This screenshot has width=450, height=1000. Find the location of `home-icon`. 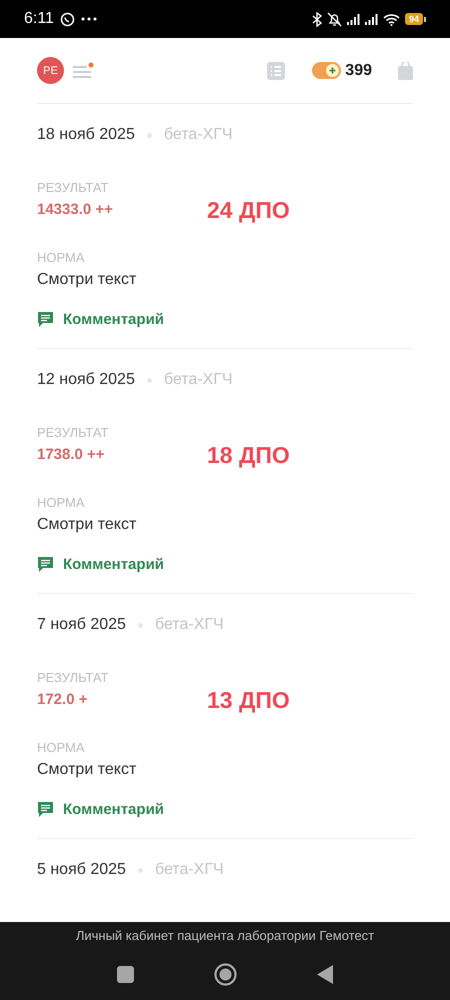

home-icon is located at coordinates (225, 974).